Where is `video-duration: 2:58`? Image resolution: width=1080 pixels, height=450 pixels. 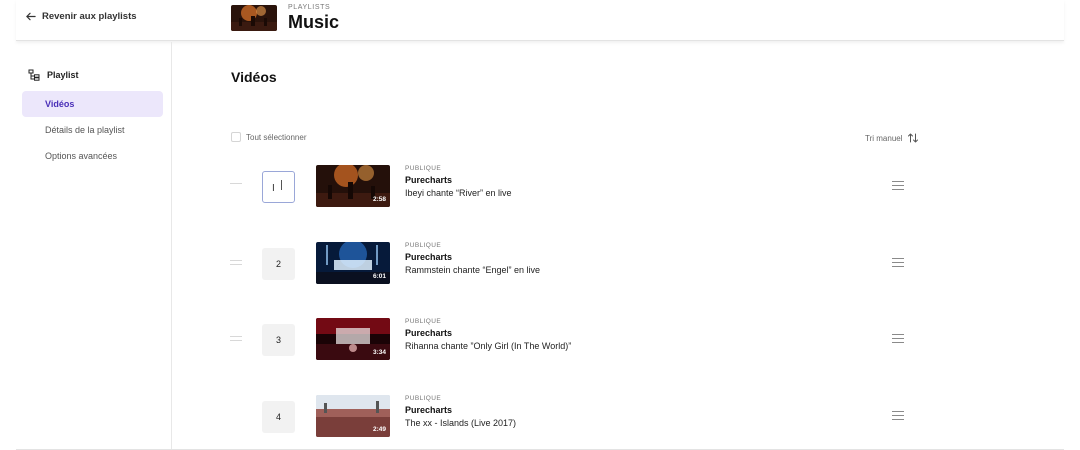 video-duration: 2:58 is located at coordinates (379, 199).